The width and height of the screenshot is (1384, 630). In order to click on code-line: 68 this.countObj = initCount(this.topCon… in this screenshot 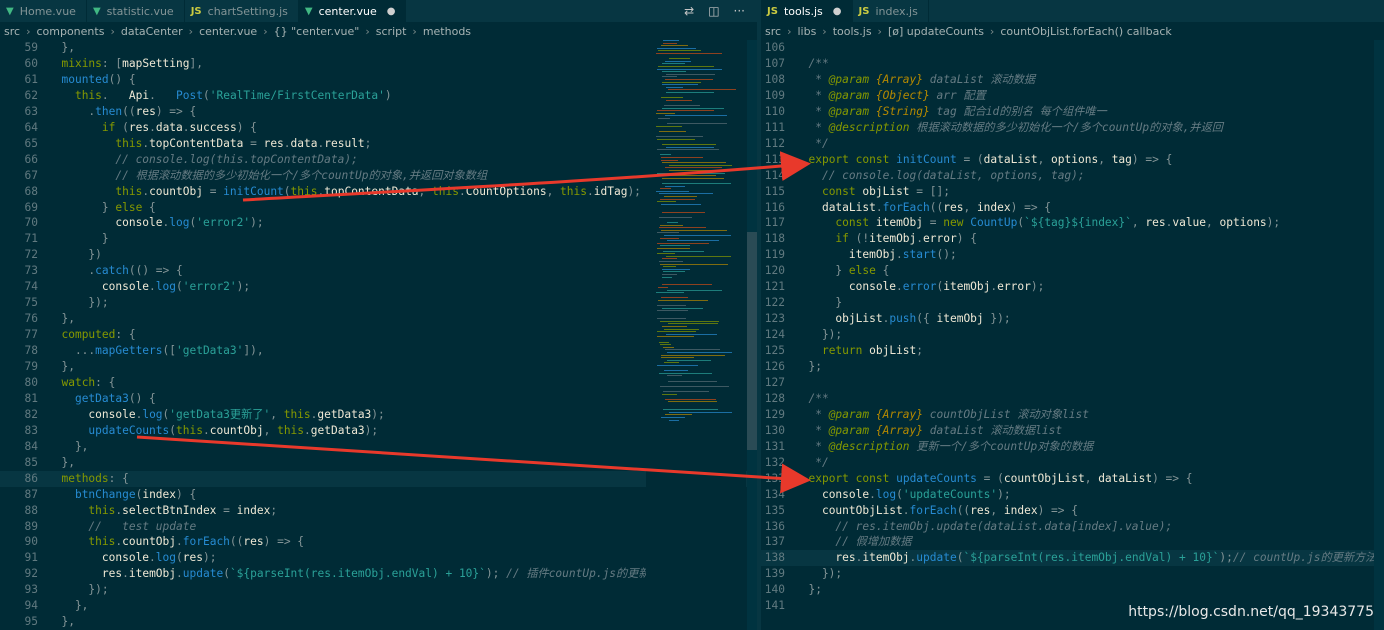, I will do `click(378, 192)`.